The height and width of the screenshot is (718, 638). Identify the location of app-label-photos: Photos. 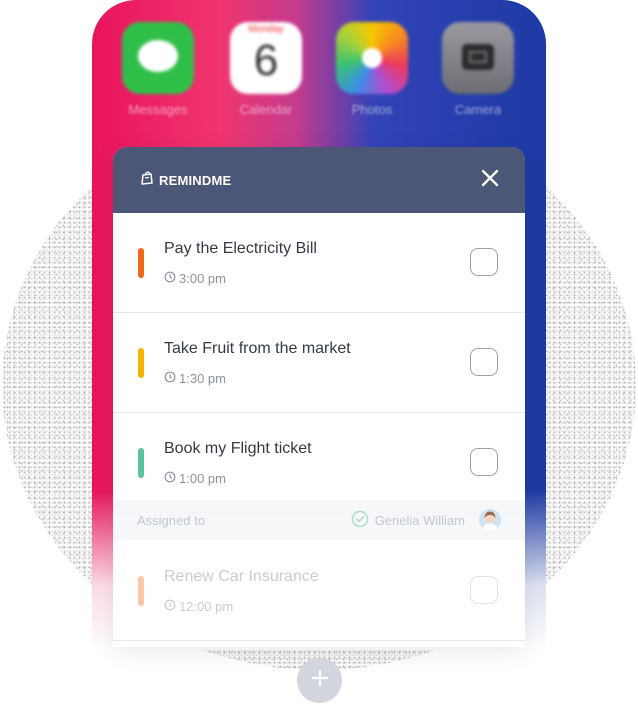
(372, 109).